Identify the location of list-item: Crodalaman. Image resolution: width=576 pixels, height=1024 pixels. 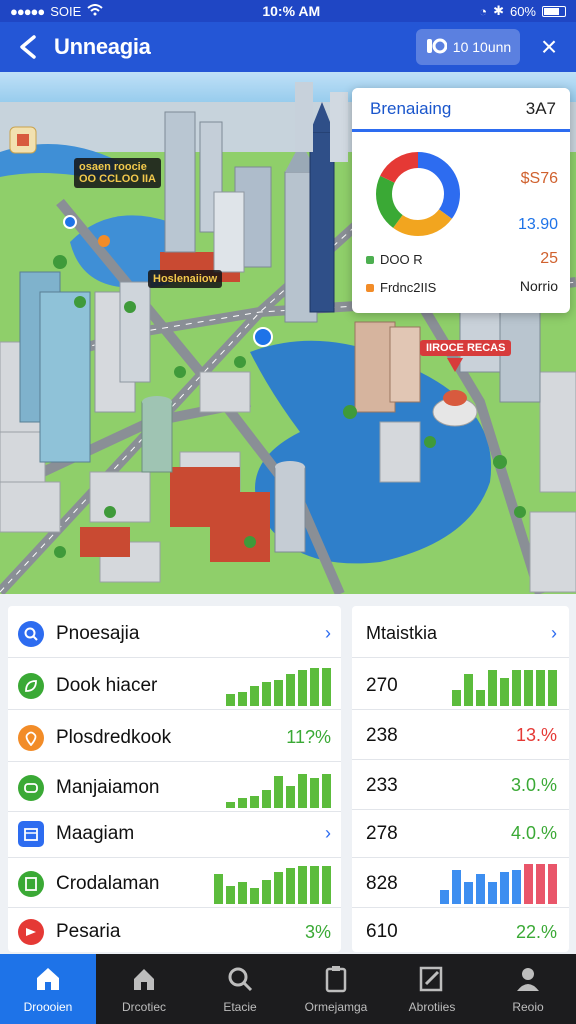
(174, 884).